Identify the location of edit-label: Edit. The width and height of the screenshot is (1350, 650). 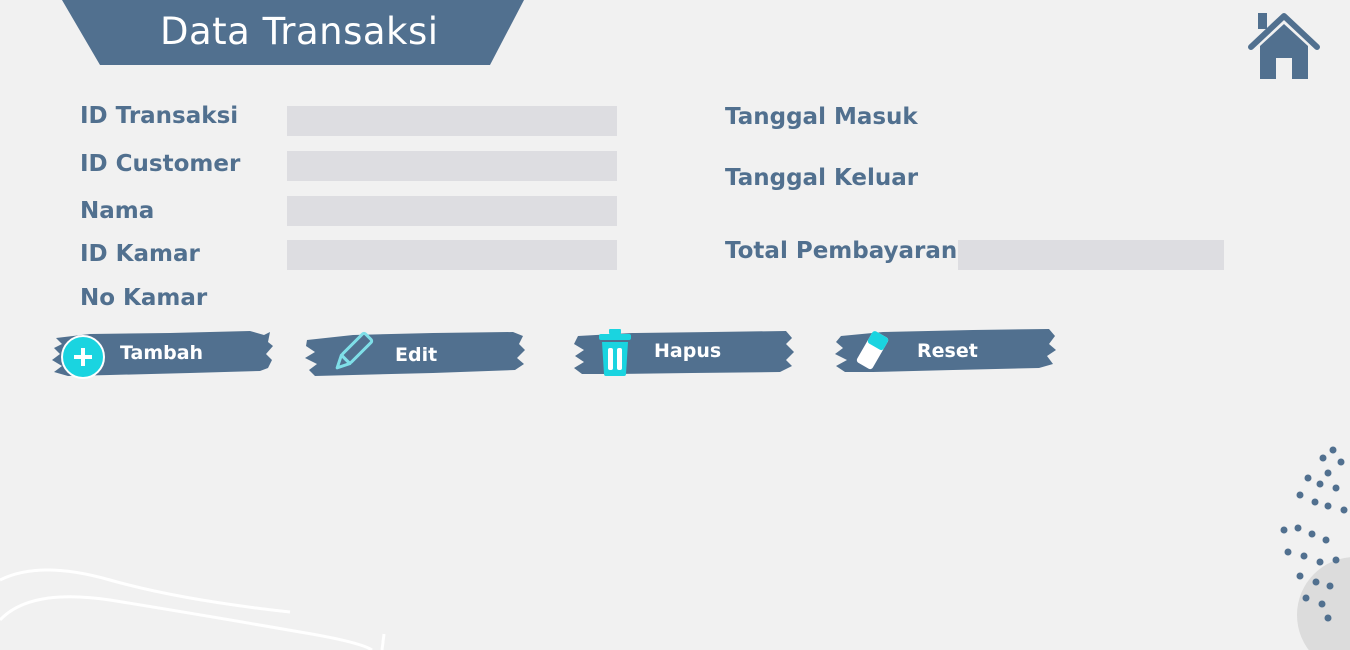
(416, 355).